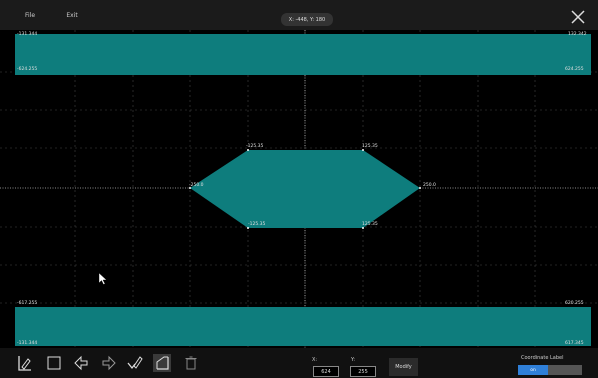  I want to click on undo-icon, so click(81, 363).